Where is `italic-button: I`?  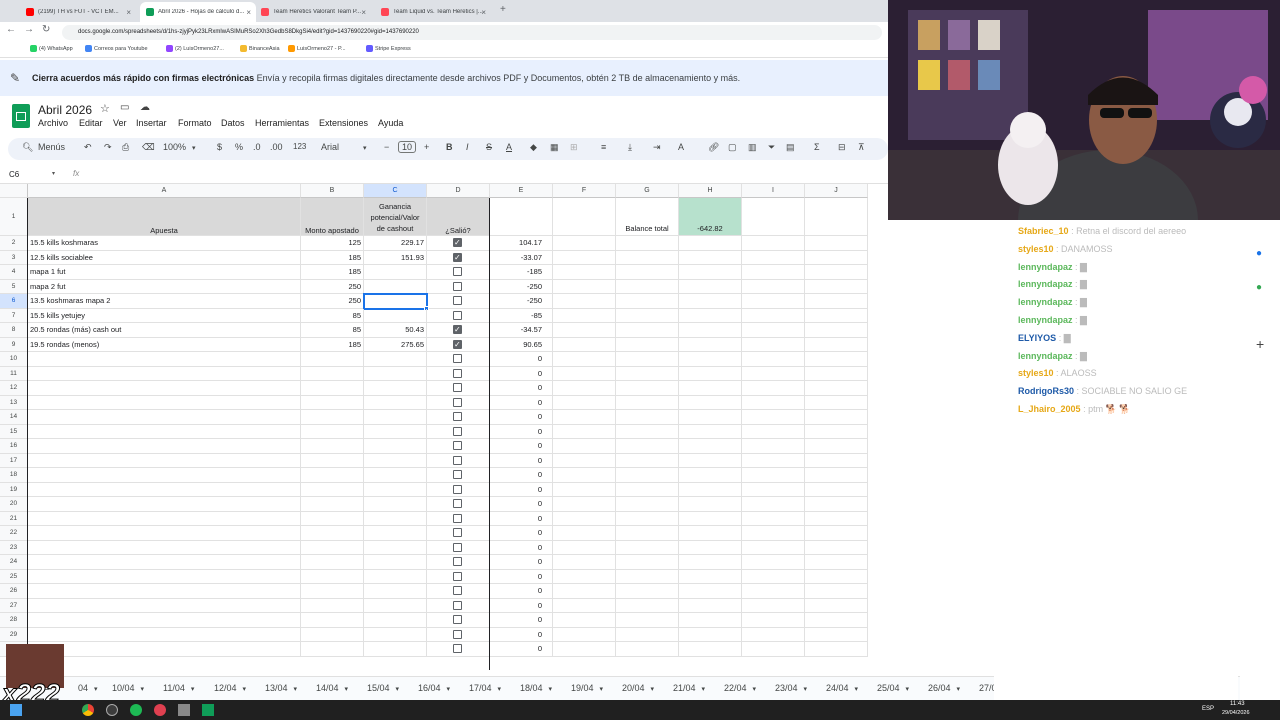 italic-button: I is located at coordinates (467, 147).